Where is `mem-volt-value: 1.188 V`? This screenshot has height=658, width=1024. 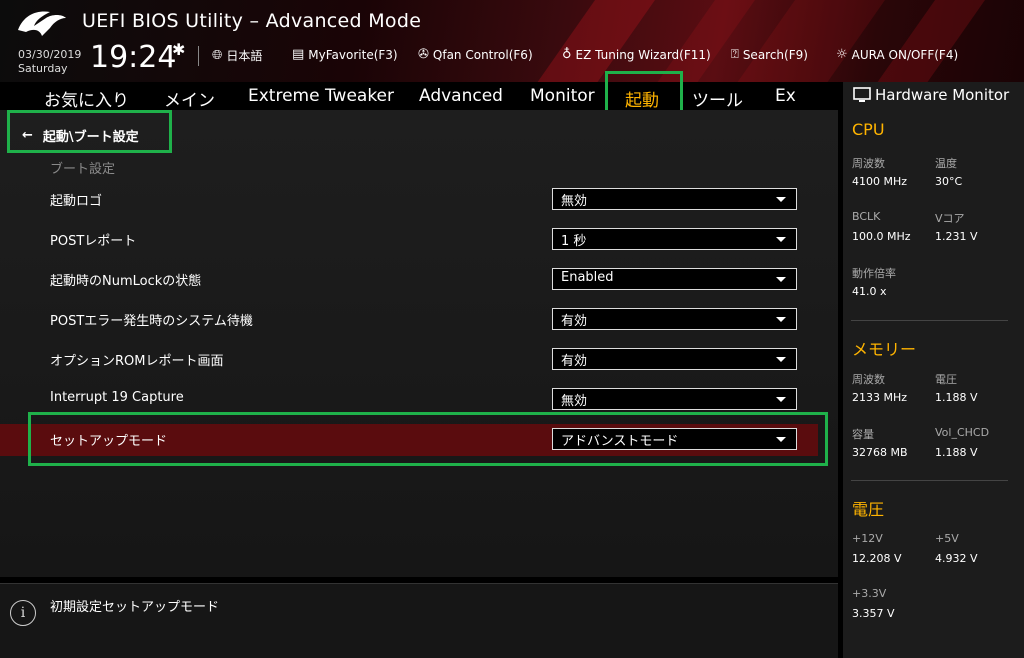
mem-volt-value: 1.188 V is located at coordinates (956, 397).